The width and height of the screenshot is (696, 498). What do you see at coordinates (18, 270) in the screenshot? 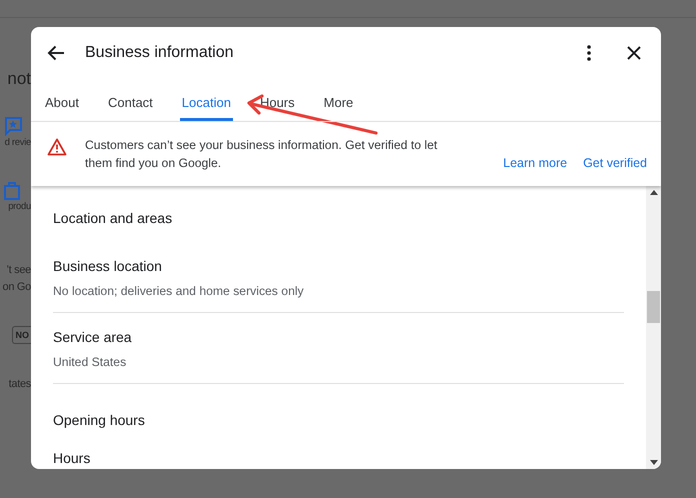
I see `notice-text-fragment: ’t see` at bounding box center [18, 270].